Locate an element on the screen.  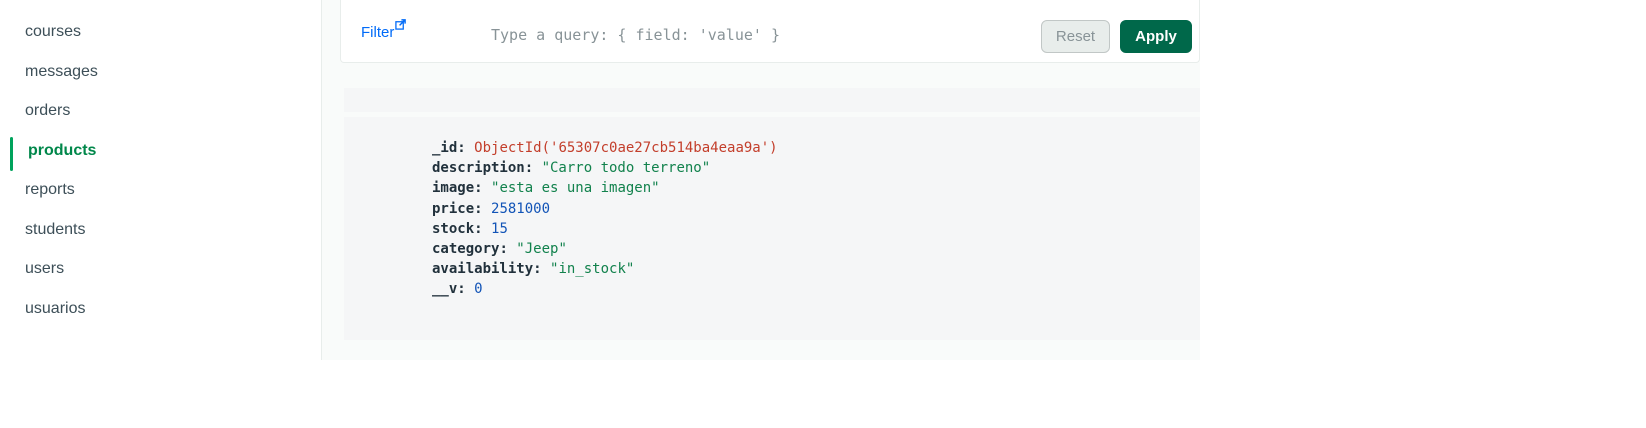
sidebar-item-reports: reports is located at coordinates (160, 196).